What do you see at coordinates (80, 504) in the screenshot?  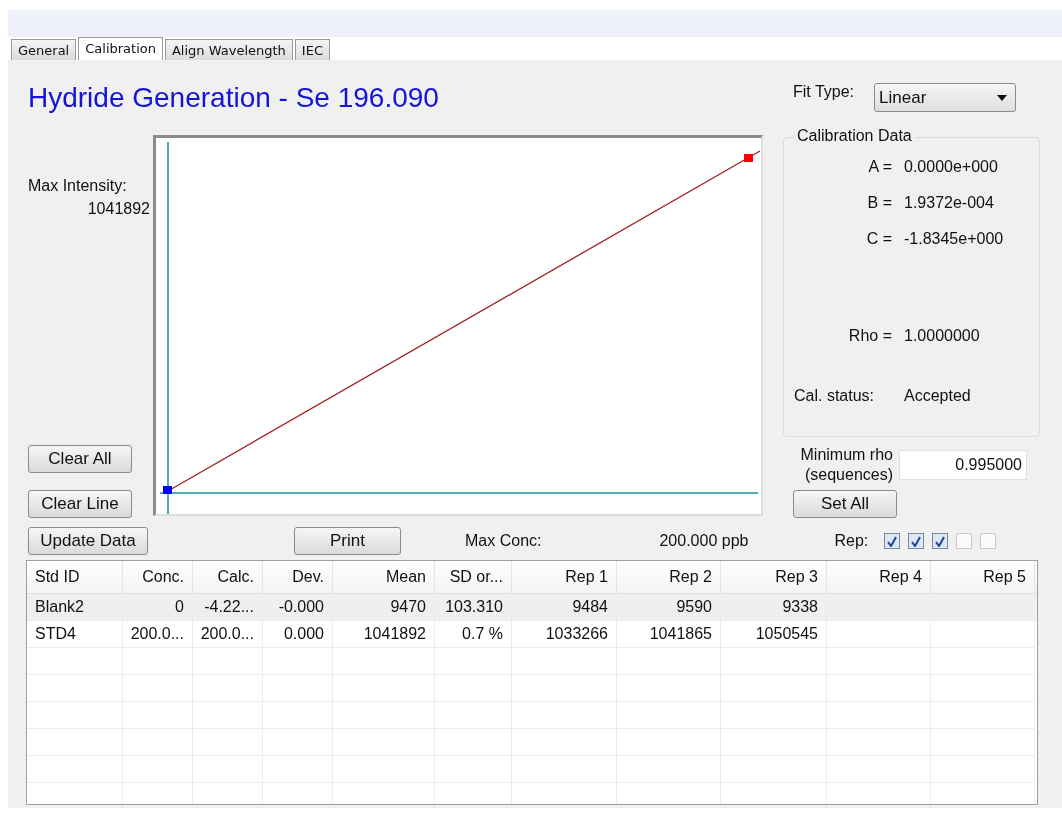 I see `clear-line-button: Clear Line` at bounding box center [80, 504].